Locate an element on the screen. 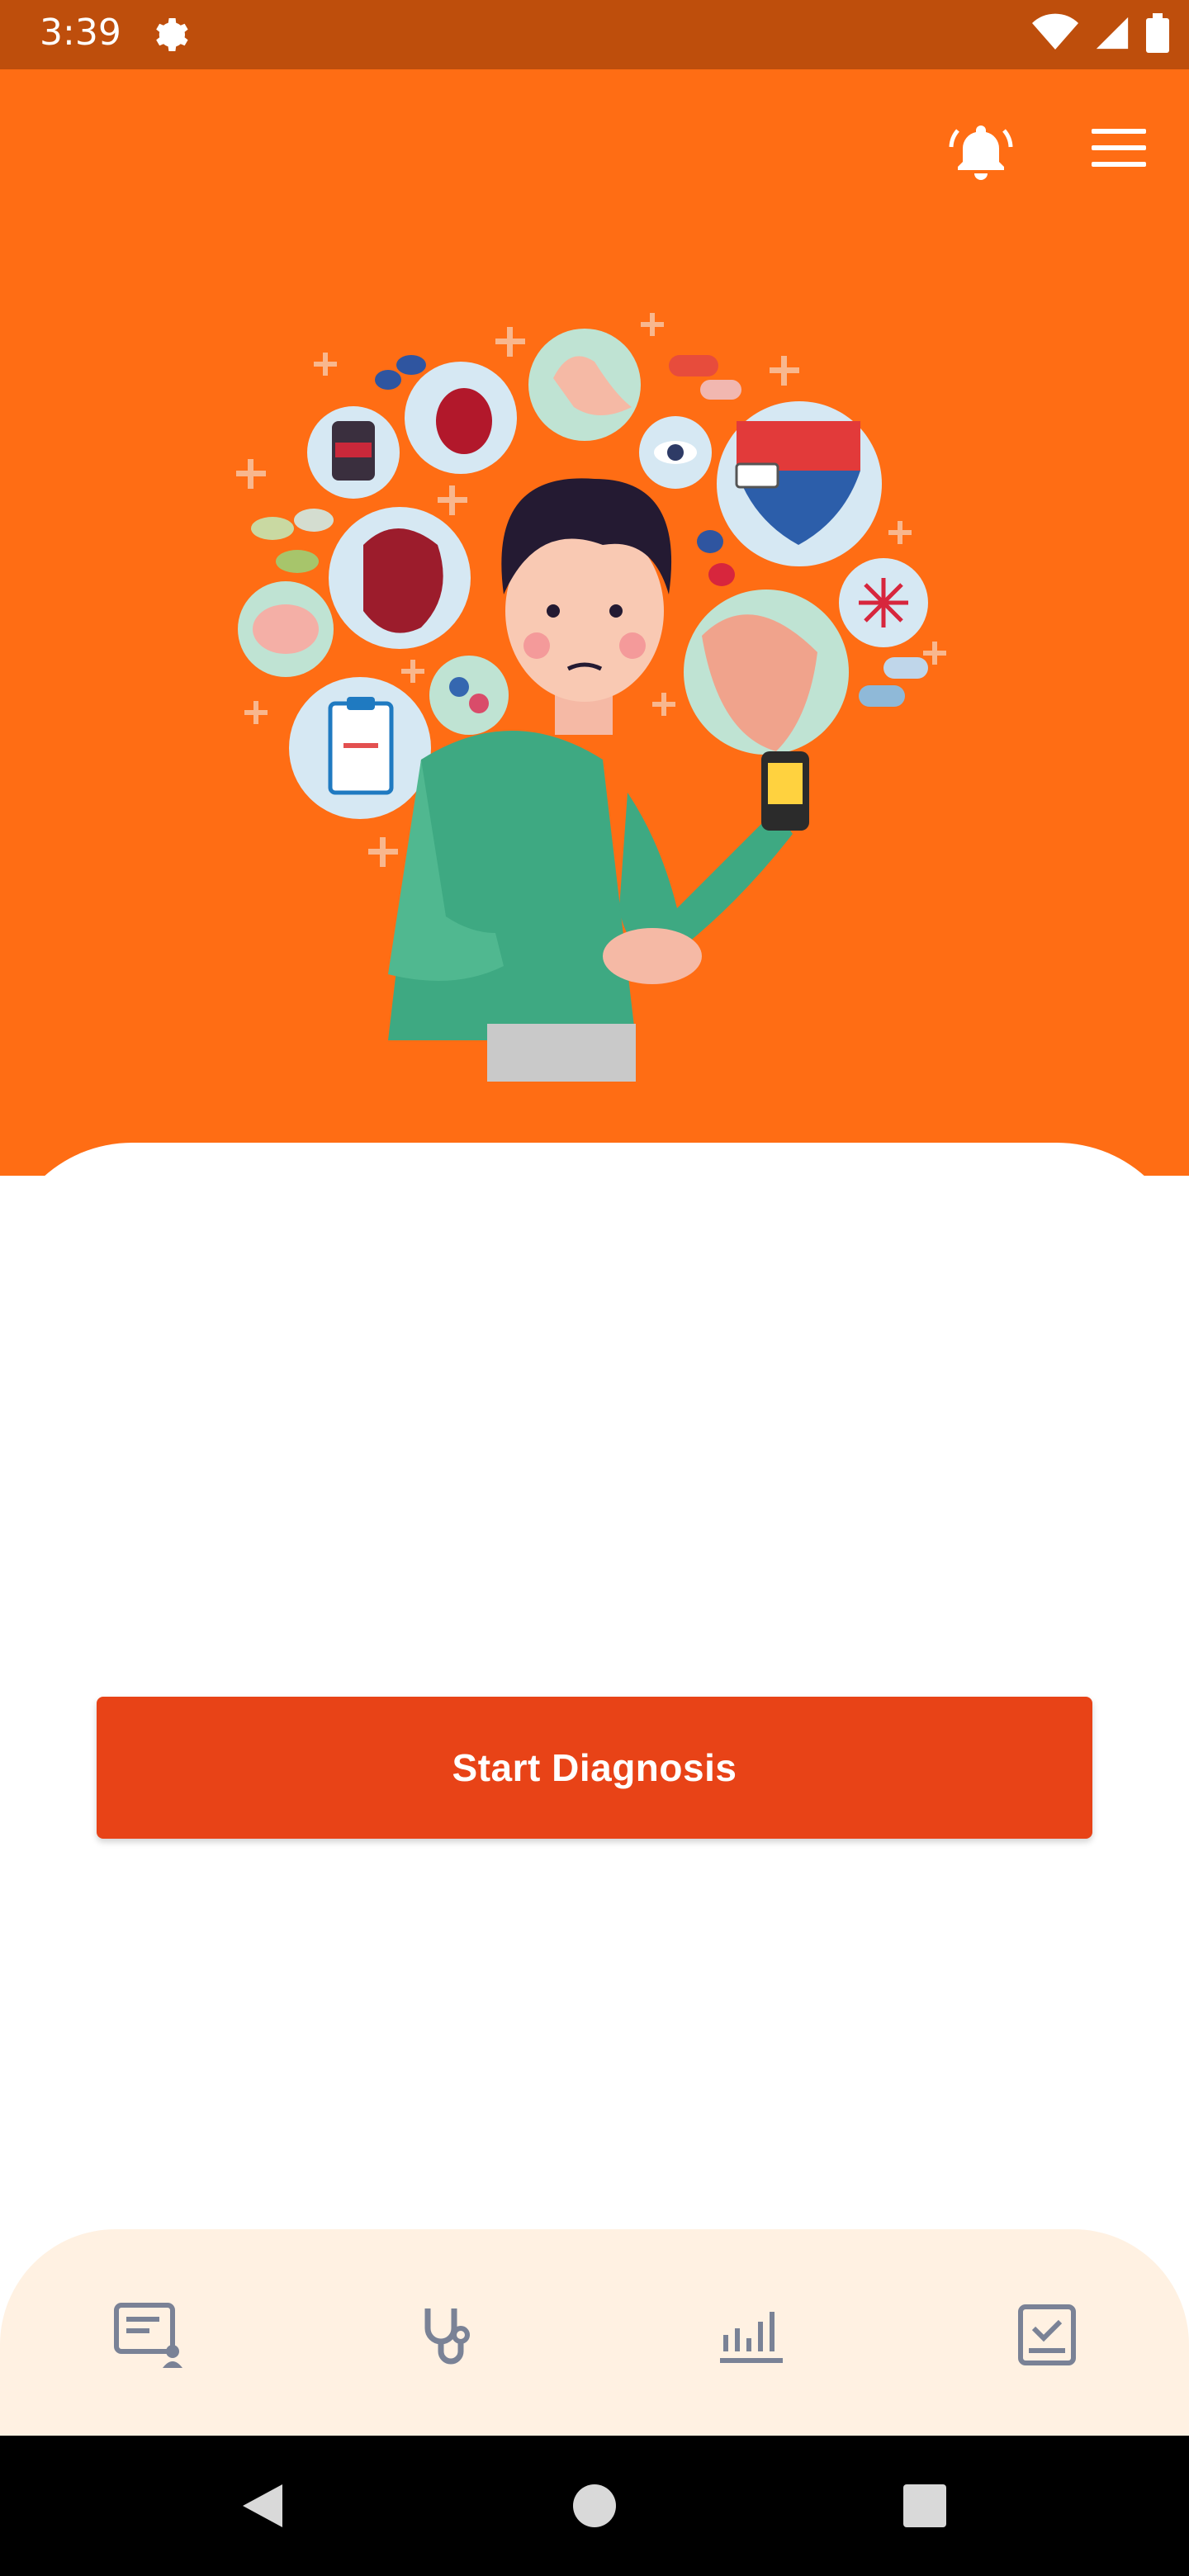  system-navigation-bar is located at coordinates (594, 2506).